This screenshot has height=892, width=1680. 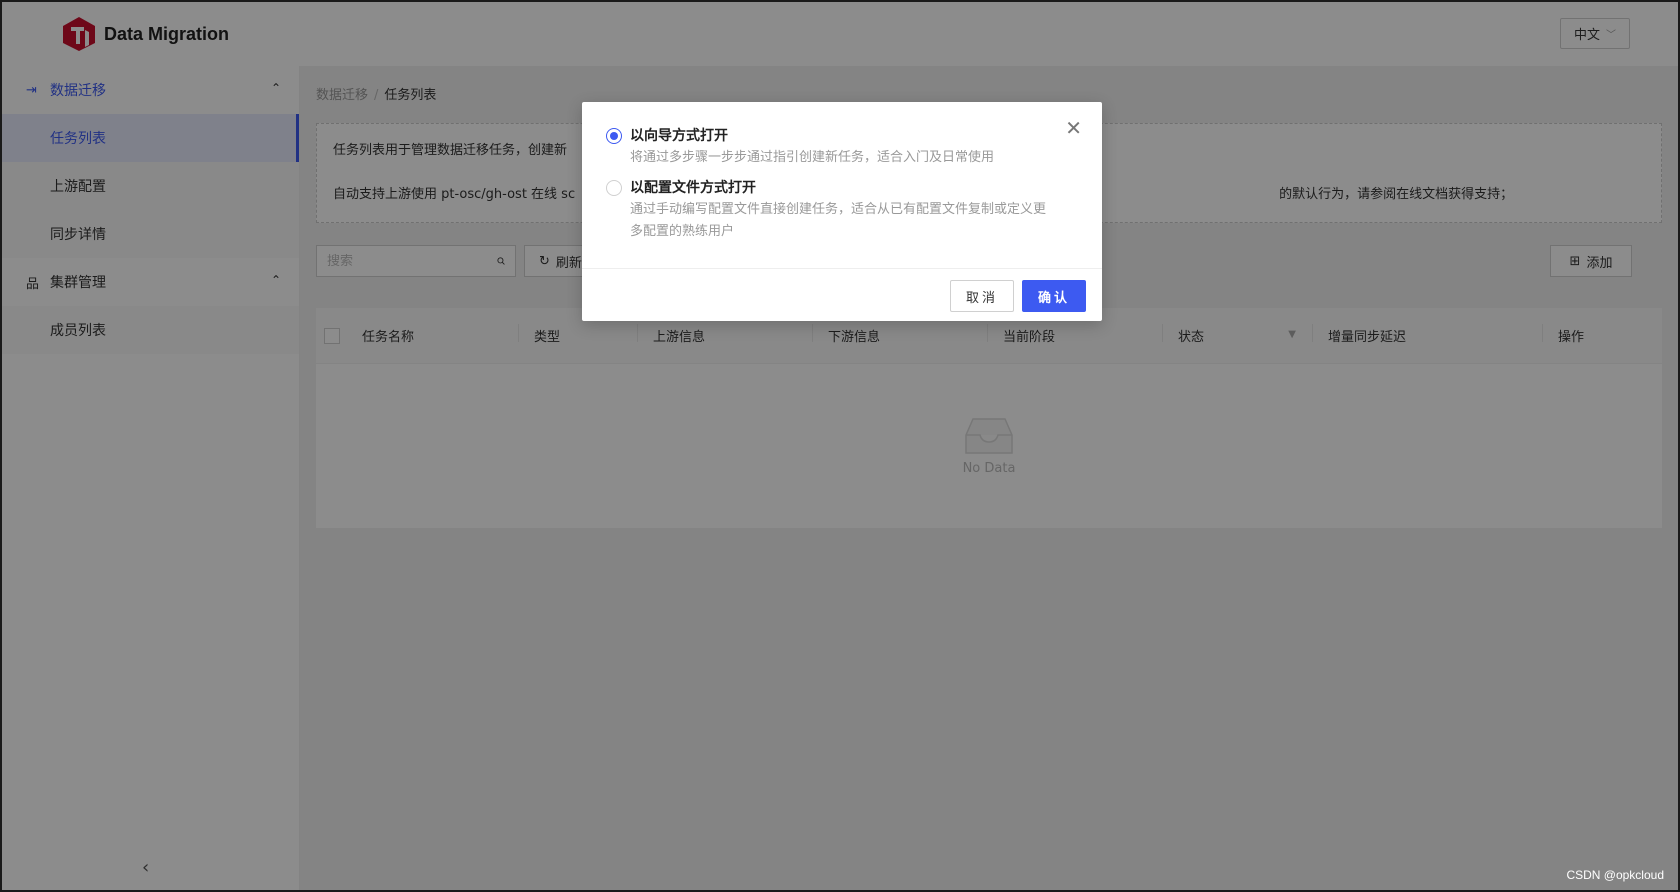 I want to click on option-description: 将通过多步骤一步步通过指引创建新任务，适合入门及日常使用, so click(x=812, y=157).